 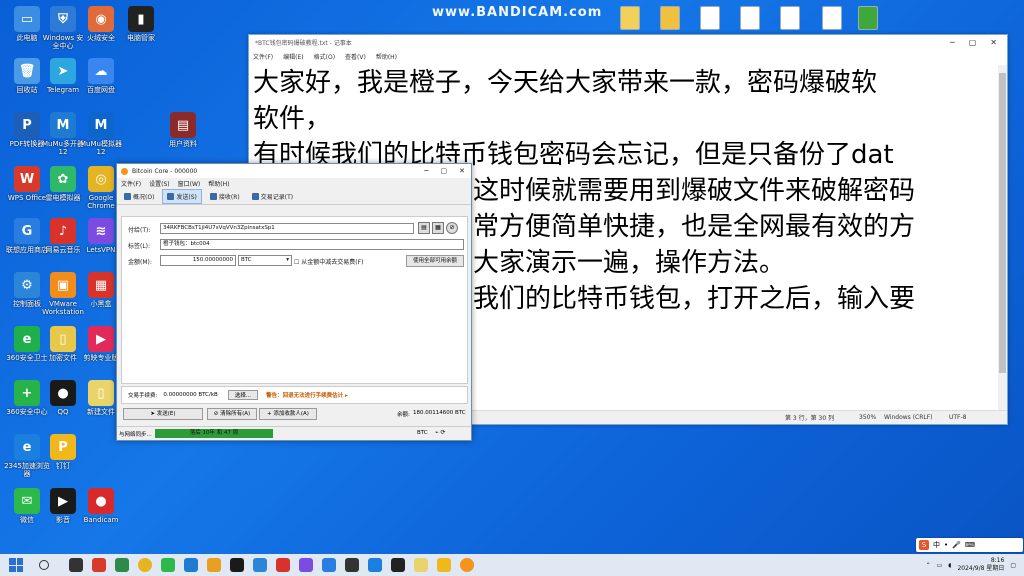 I want to click on menu-edit: 编辑(E), so click(x=293, y=56).